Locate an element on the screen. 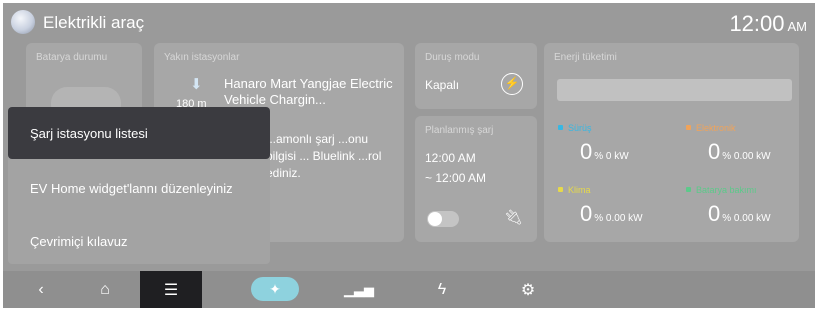 Image resolution: width=818 pixels, height=311 pixels. metric-label: Elektronik is located at coordinates (746, 128).